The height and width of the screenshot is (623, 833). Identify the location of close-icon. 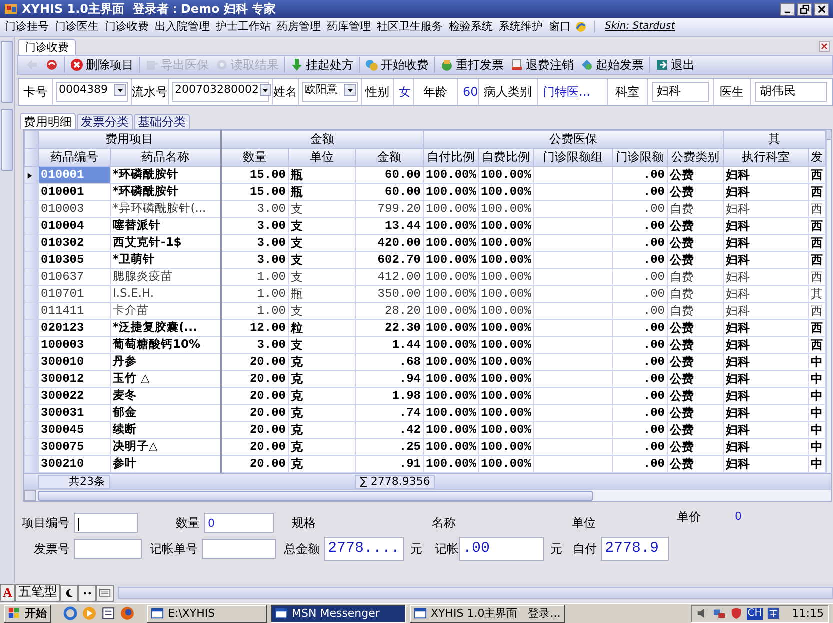
(822, 9).